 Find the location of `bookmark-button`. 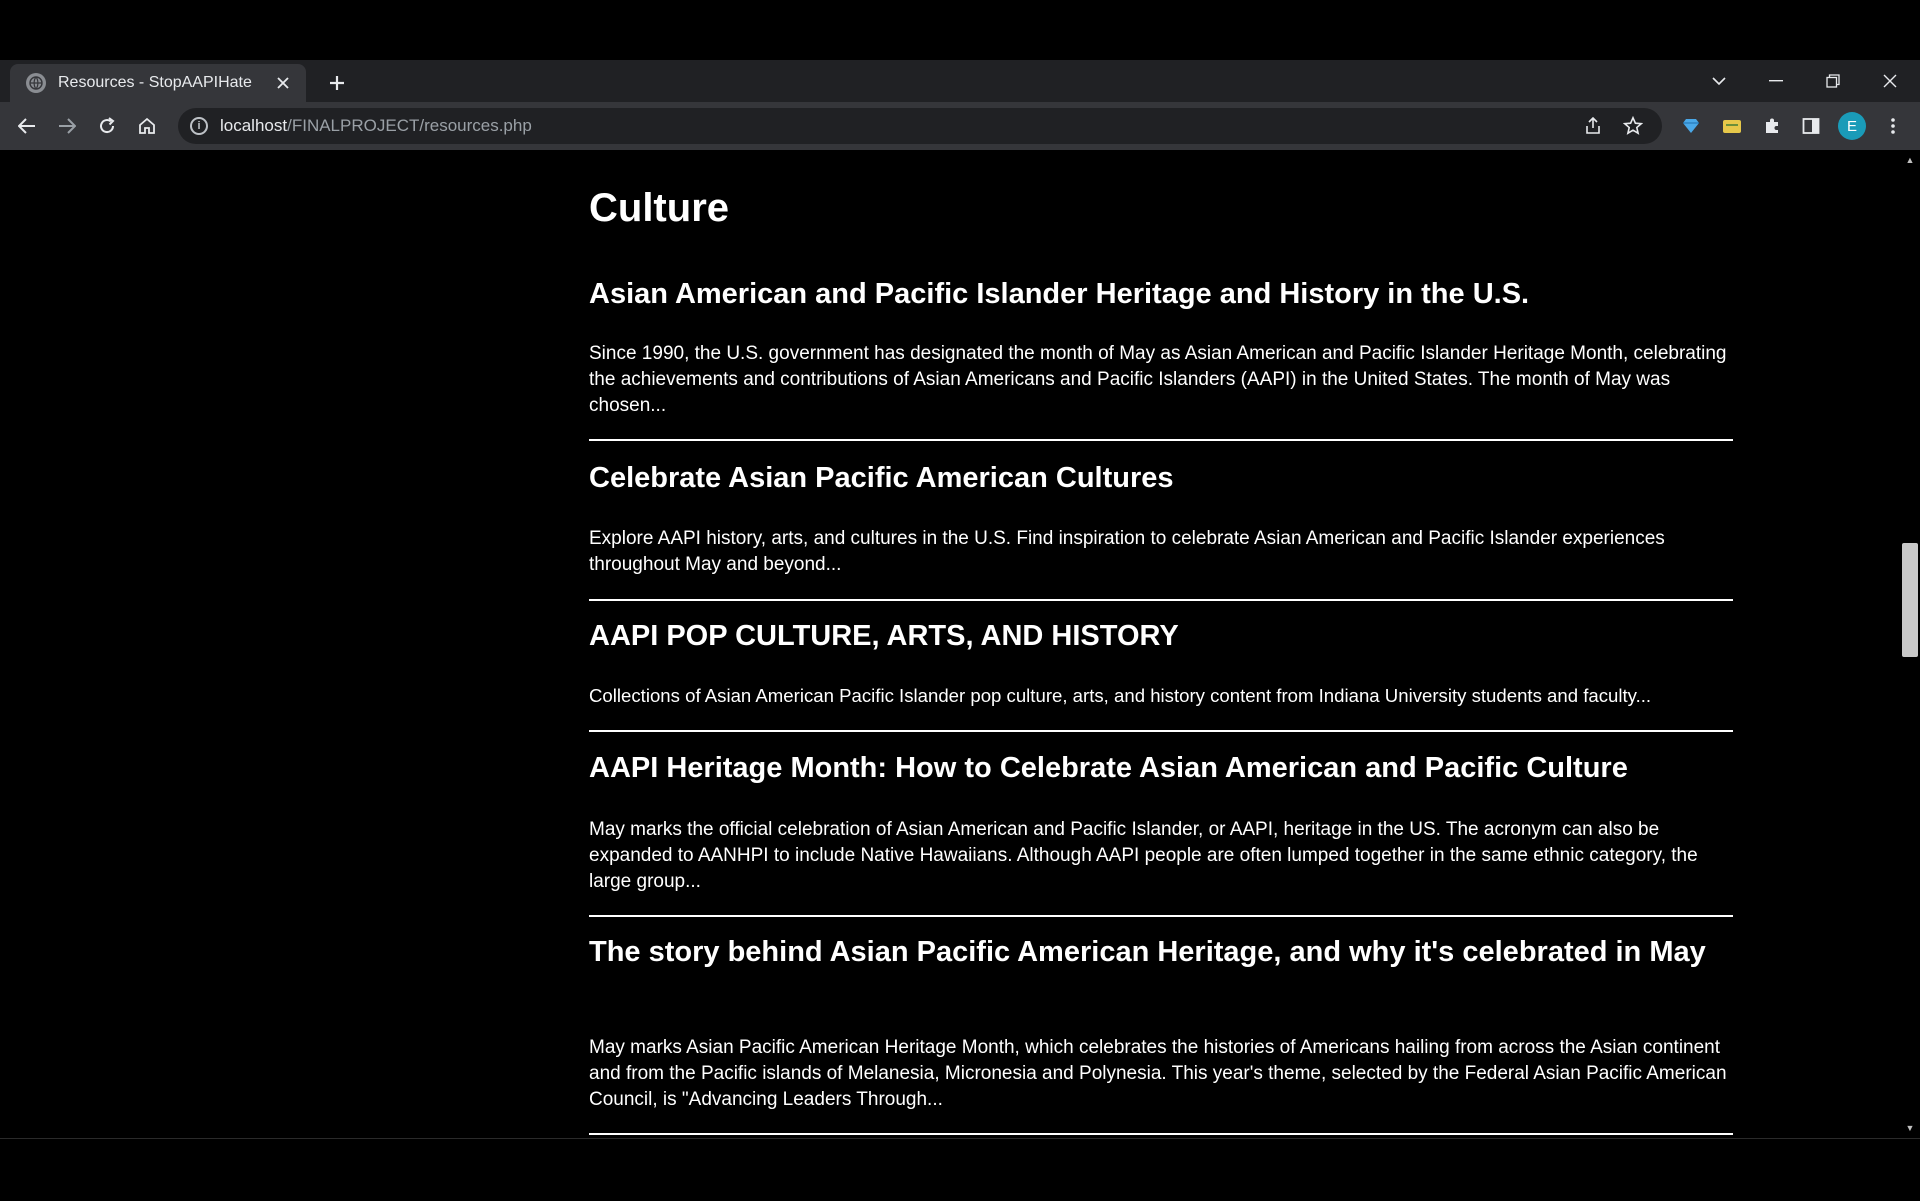

bookmark-button is located at coordinates (1633, 126).